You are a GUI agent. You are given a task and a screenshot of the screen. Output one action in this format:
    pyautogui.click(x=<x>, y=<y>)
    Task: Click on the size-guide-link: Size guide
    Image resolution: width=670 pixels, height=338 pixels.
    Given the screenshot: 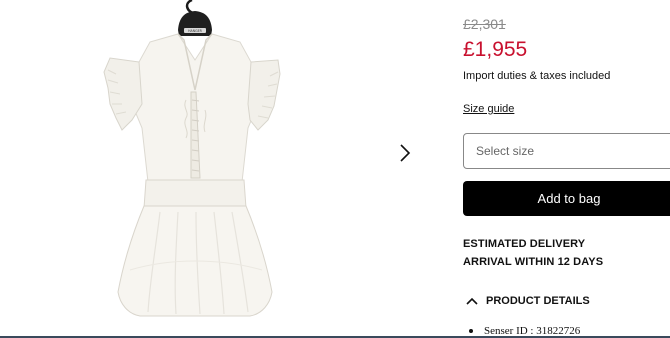 What is the action you would take?
    pyautogui.click(x=488, y=109)
    